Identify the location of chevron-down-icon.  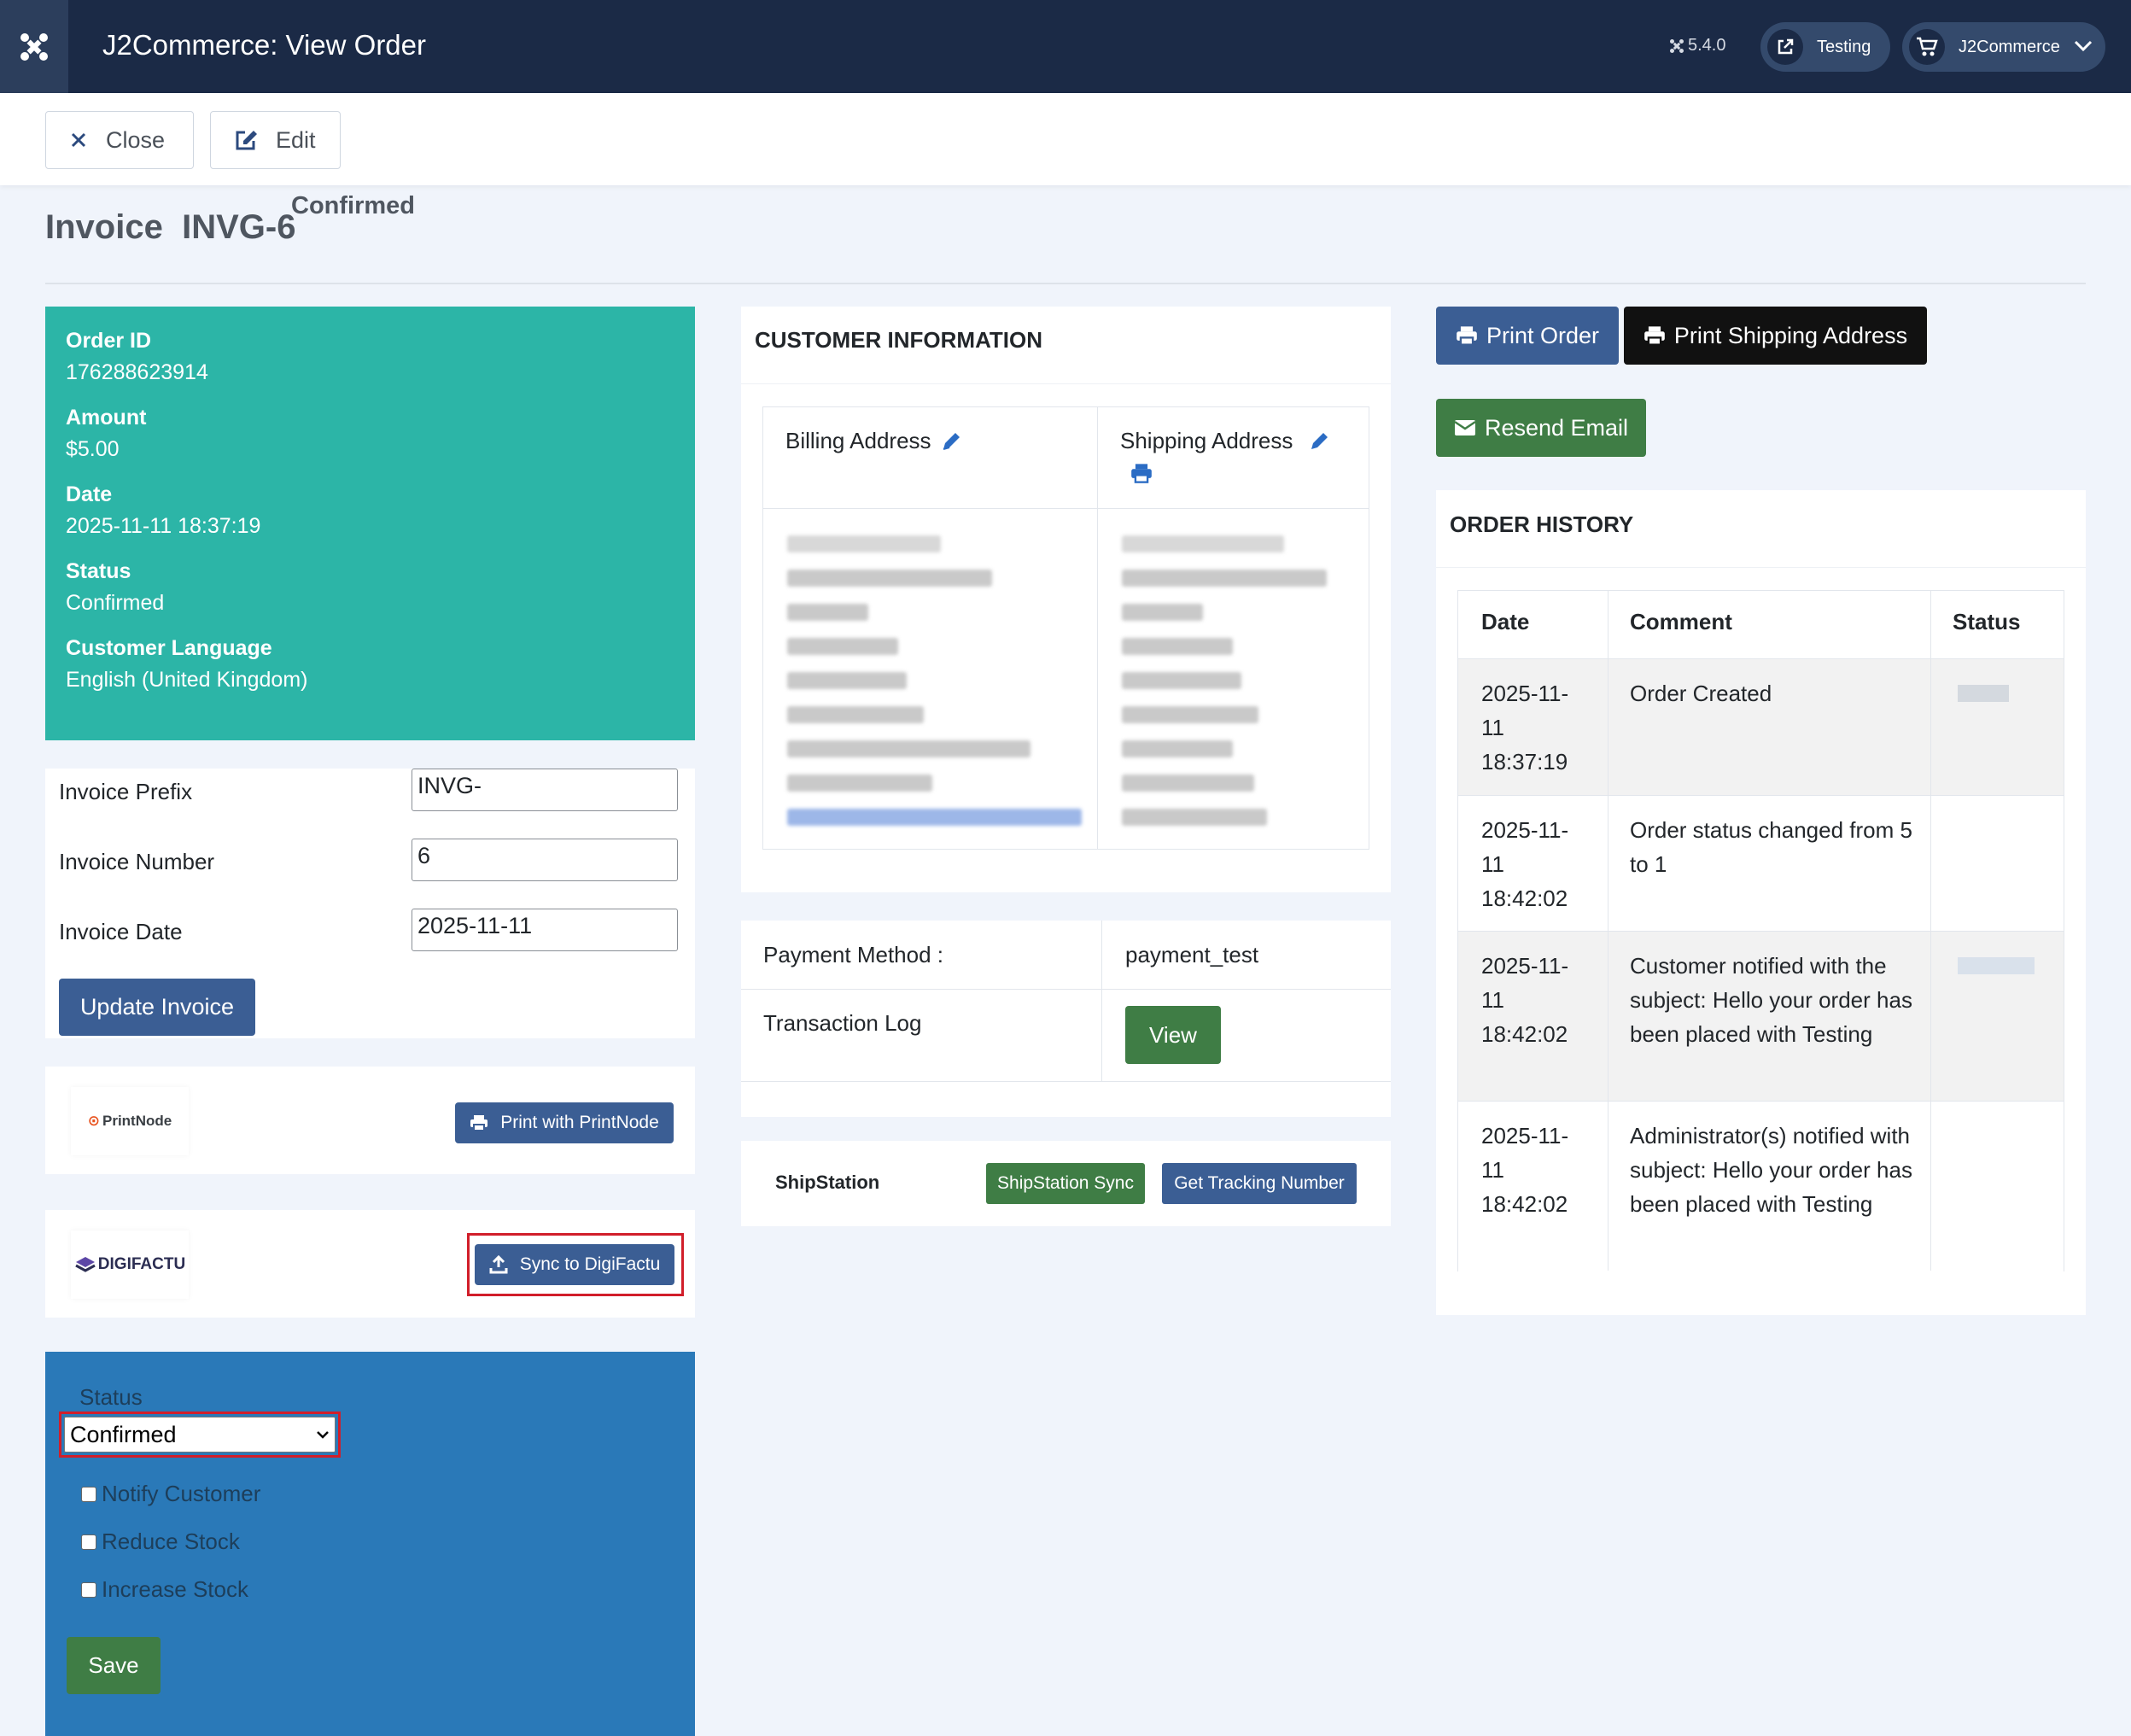
(323, 1435).